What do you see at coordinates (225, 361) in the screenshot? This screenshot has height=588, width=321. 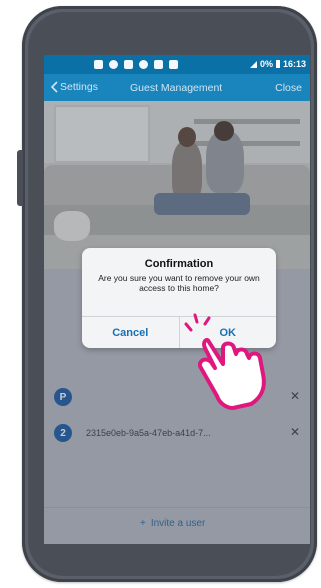 I see `tap-hand-icon` at bounding box center [225, 361].